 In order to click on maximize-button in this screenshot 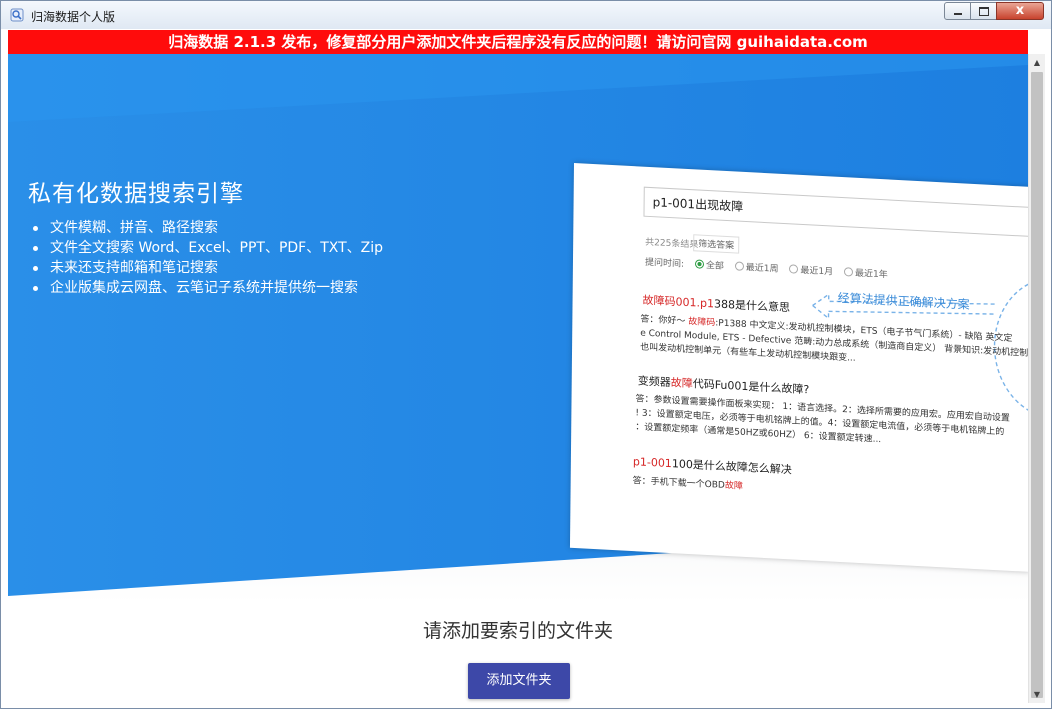, I will do `click(983, 11)`.